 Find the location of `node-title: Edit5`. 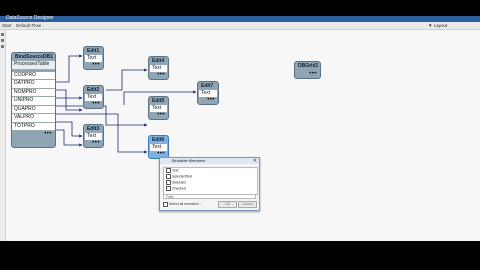

node-title: Edit5 is located at coordinates (158, 101).